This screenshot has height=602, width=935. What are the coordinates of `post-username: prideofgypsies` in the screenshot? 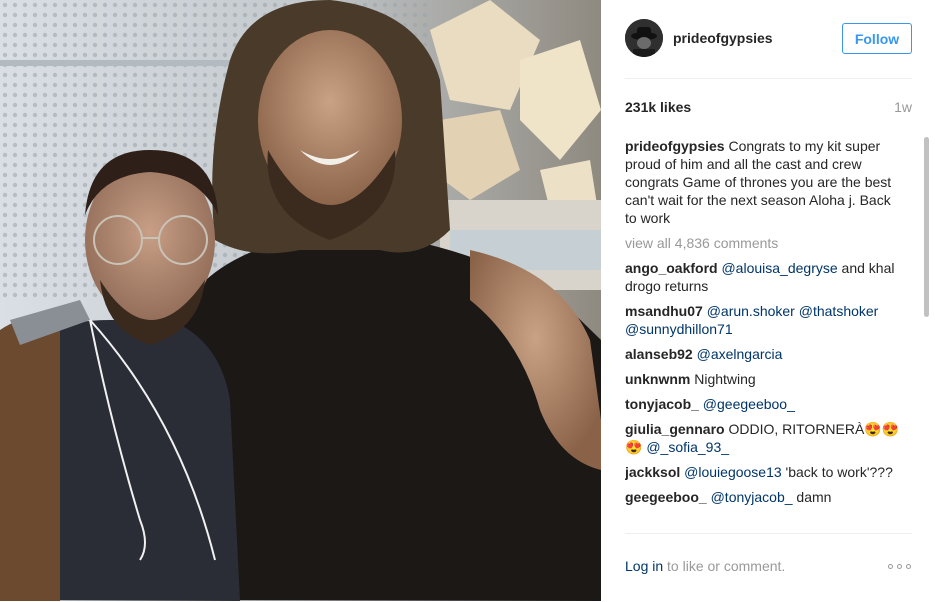 It's located at (723, 38).